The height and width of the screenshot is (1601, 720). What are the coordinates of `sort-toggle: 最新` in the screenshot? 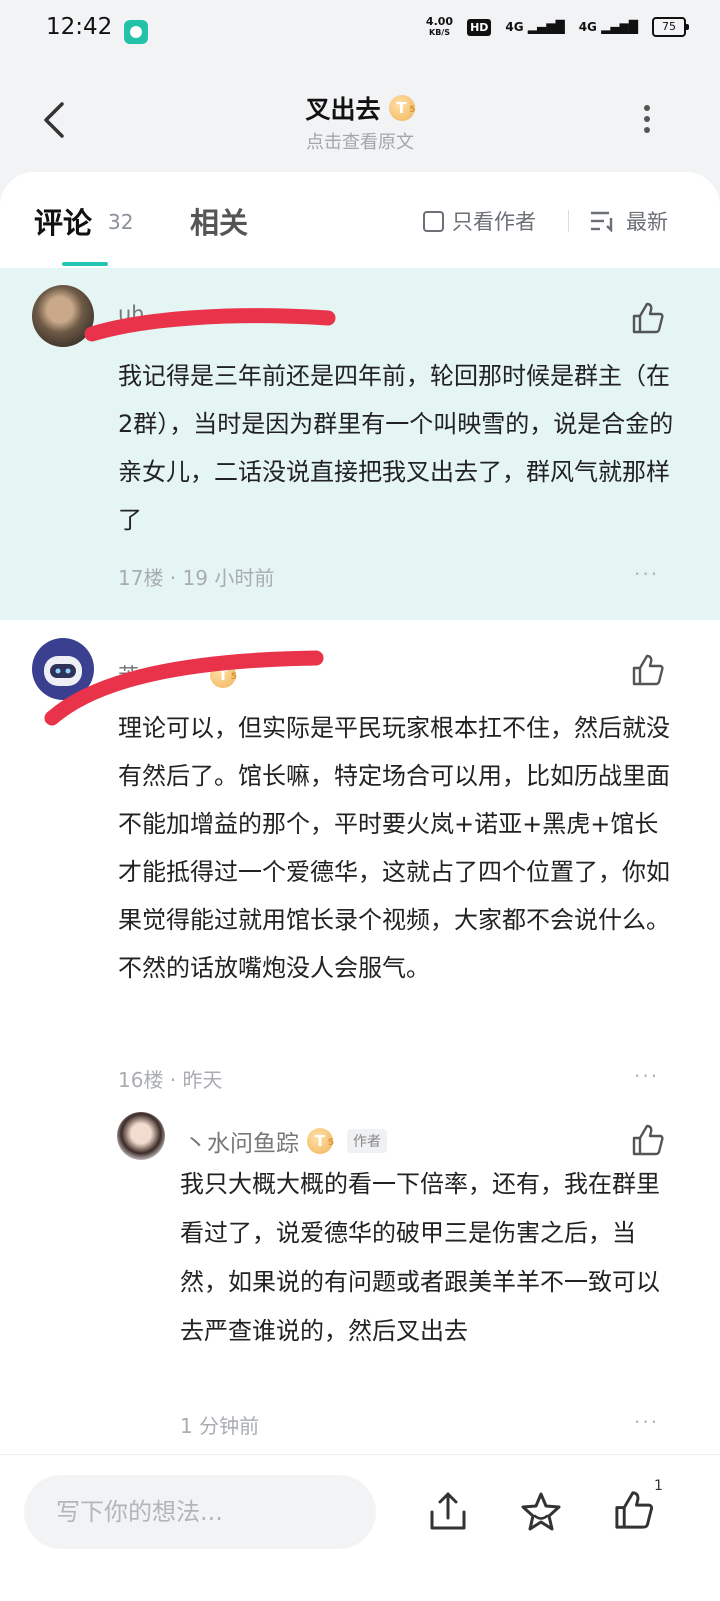 It's located at (629, 221).